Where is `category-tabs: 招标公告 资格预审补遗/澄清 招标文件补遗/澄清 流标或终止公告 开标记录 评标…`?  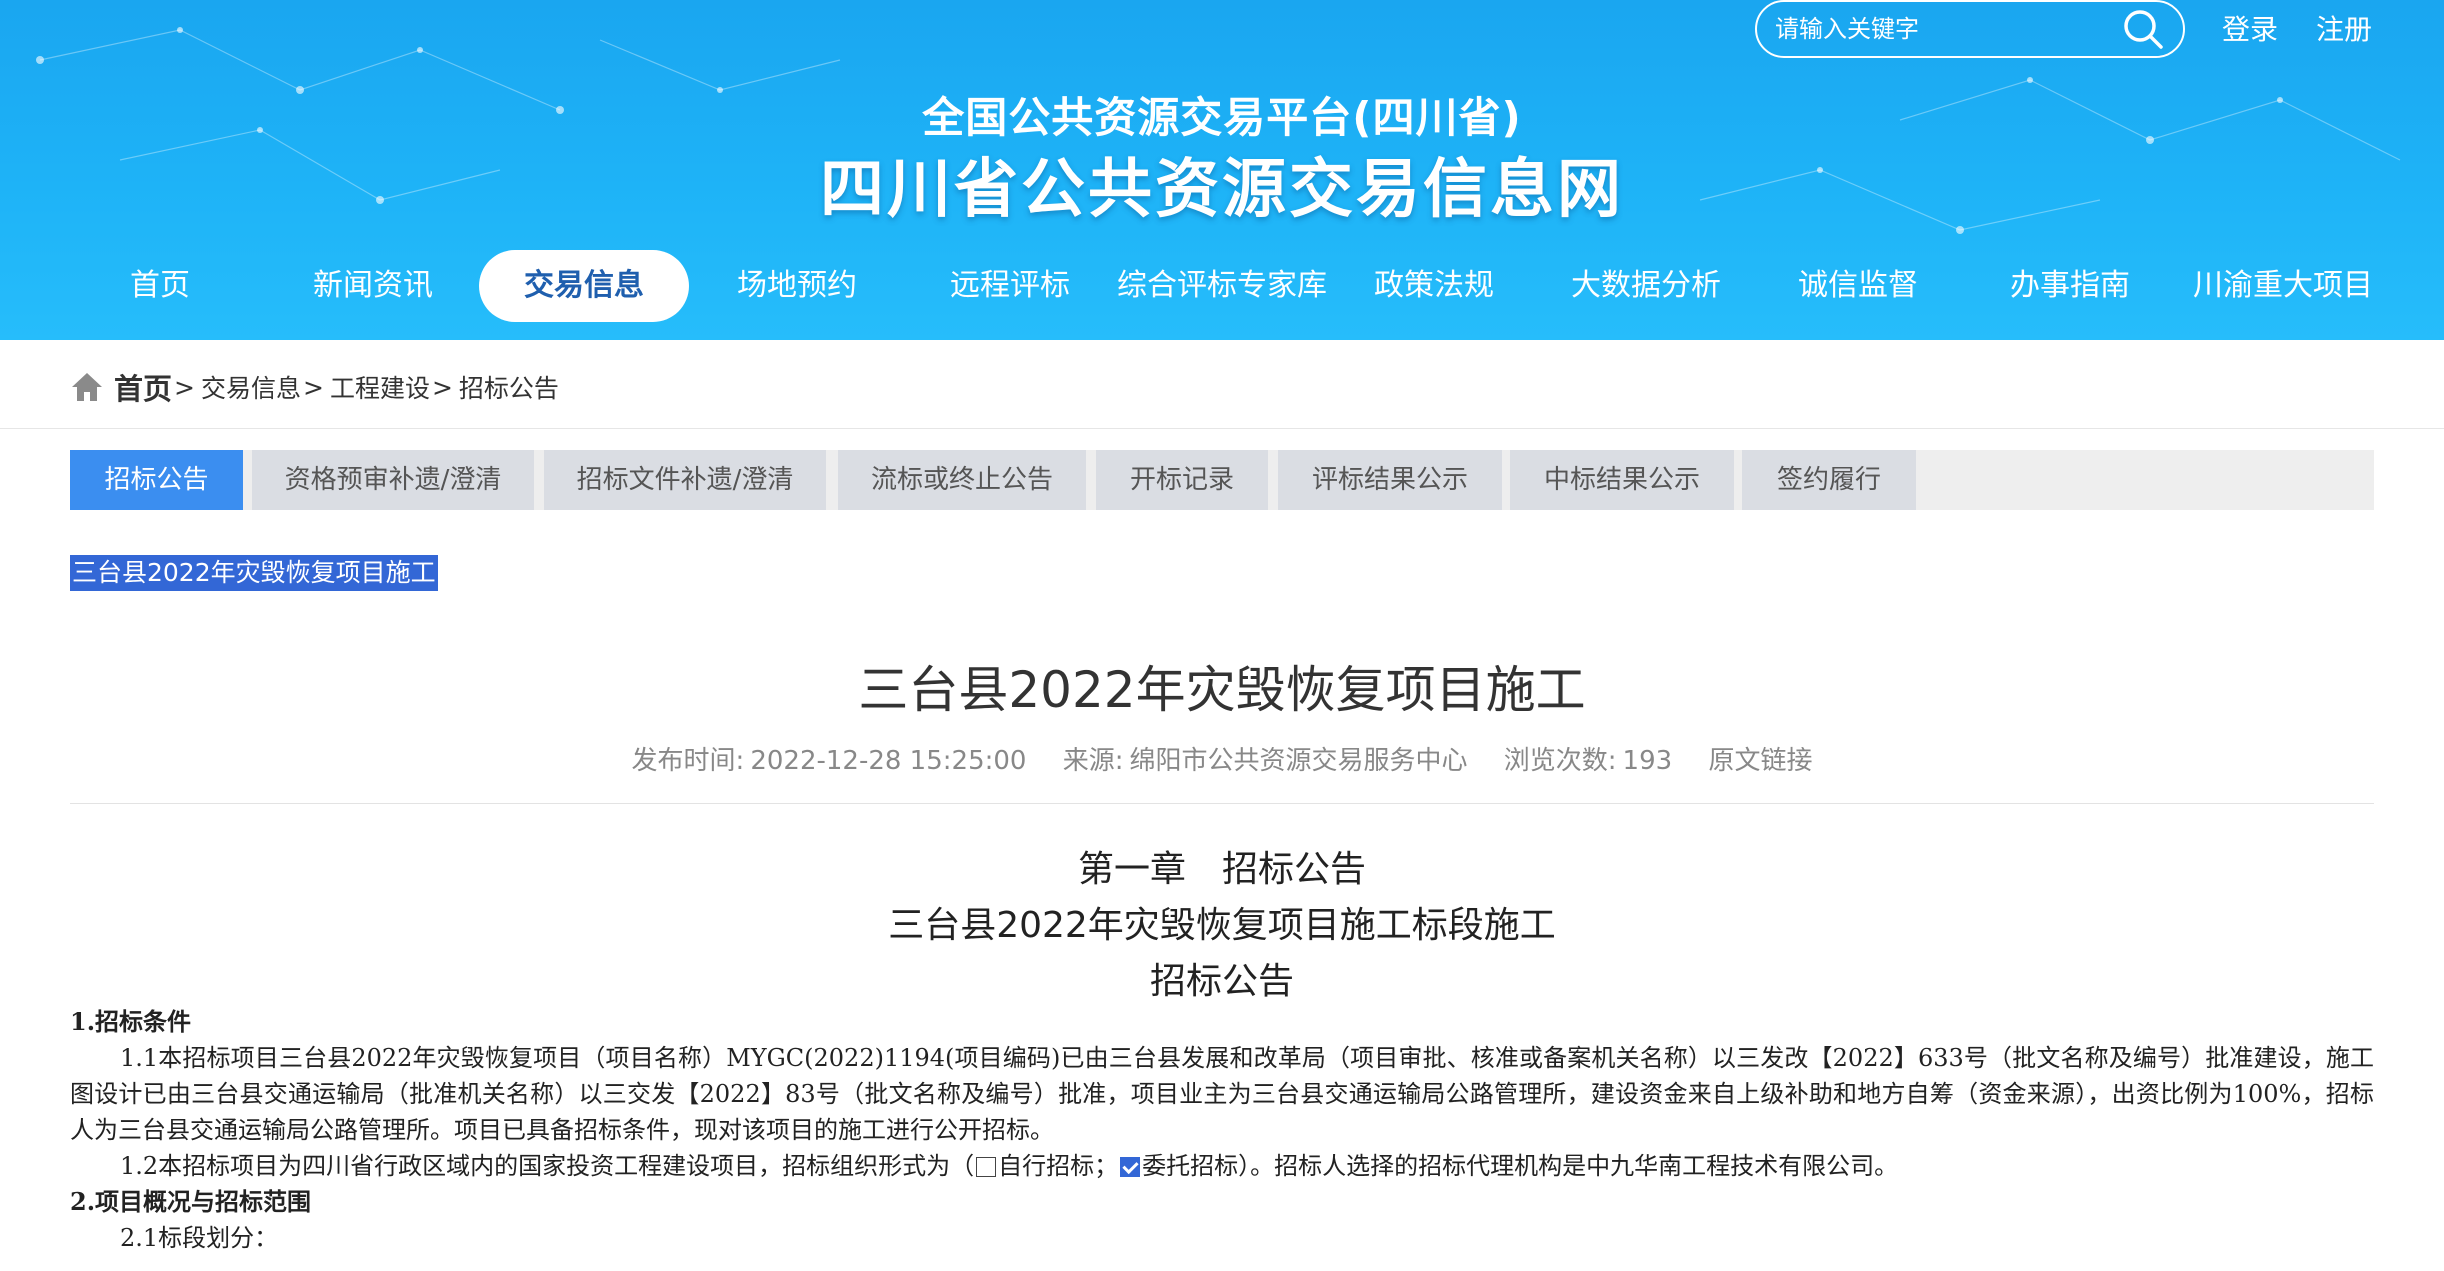
category-tabs: 招标公告 资格预审补遗/澄清 招标文件补遗/澄清 流标或终止公告 开标记录 评标… is located at coordinates (1222, 480).